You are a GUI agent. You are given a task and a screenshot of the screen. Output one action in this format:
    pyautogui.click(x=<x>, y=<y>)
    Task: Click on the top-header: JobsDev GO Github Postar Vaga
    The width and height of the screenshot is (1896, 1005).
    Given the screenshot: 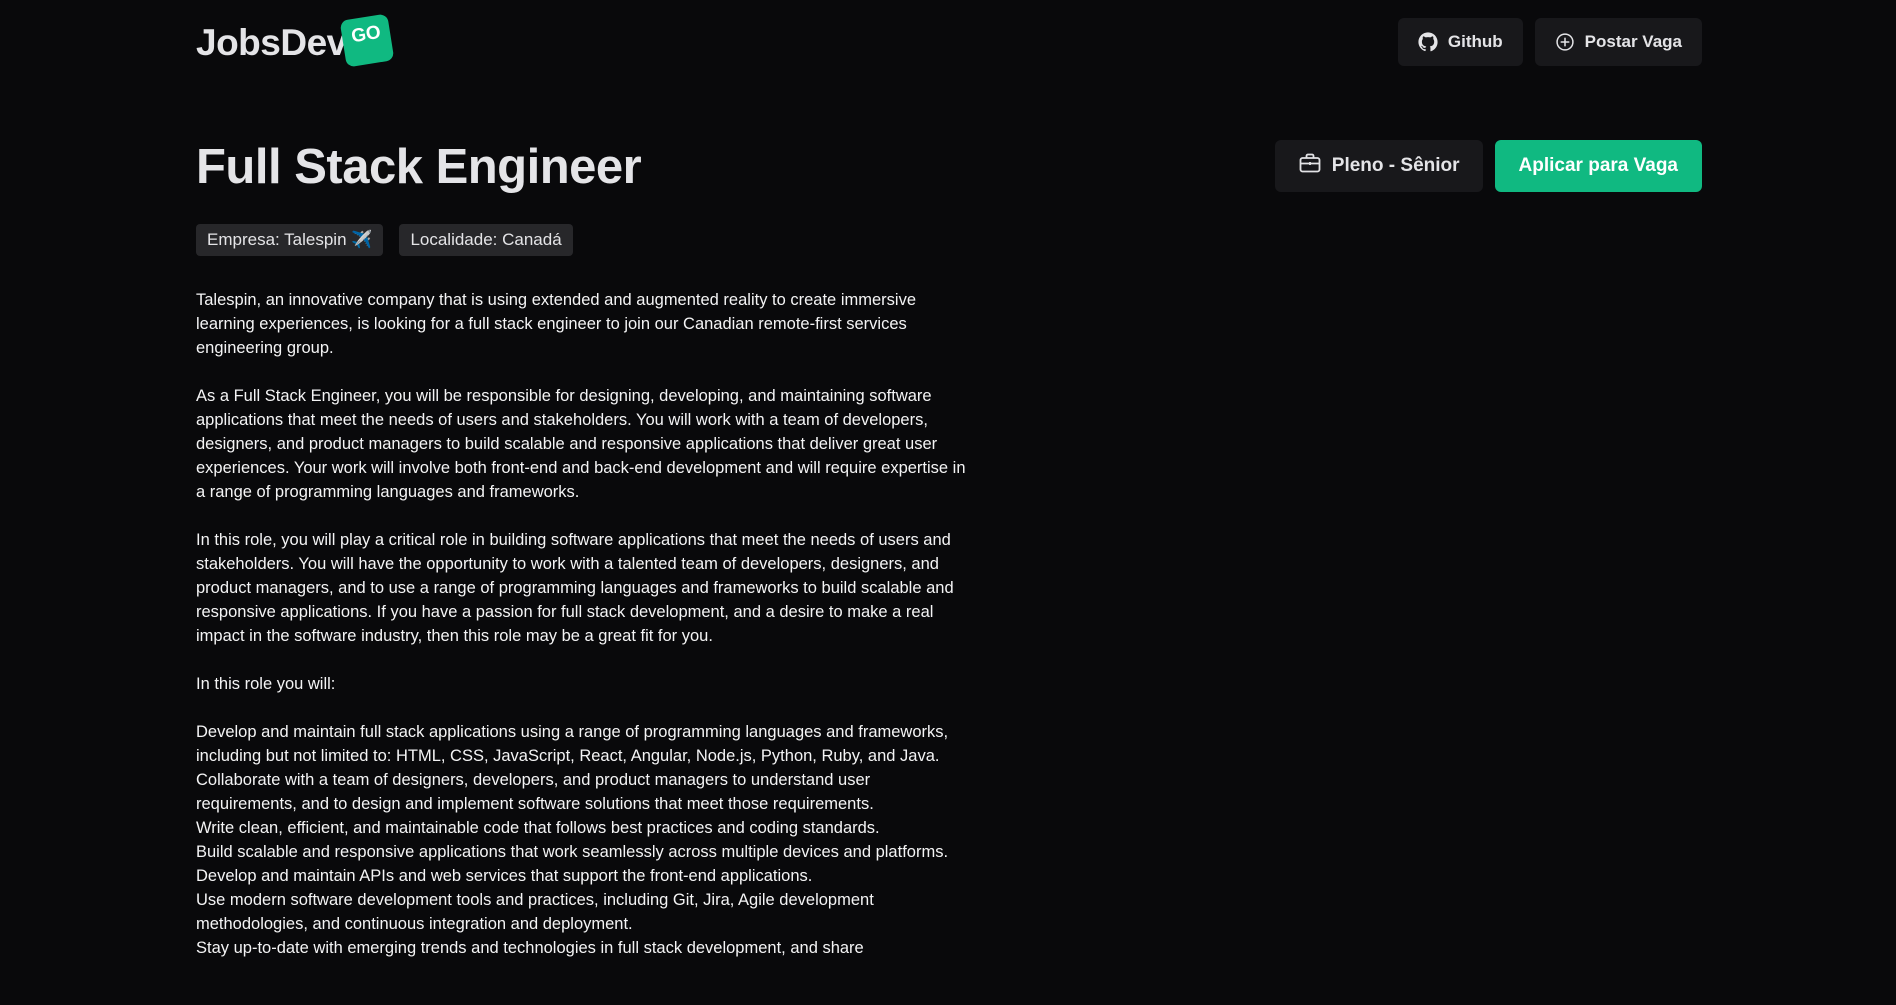 What is the action you would take?
    pyautogui.click(x=949, y=40)
    